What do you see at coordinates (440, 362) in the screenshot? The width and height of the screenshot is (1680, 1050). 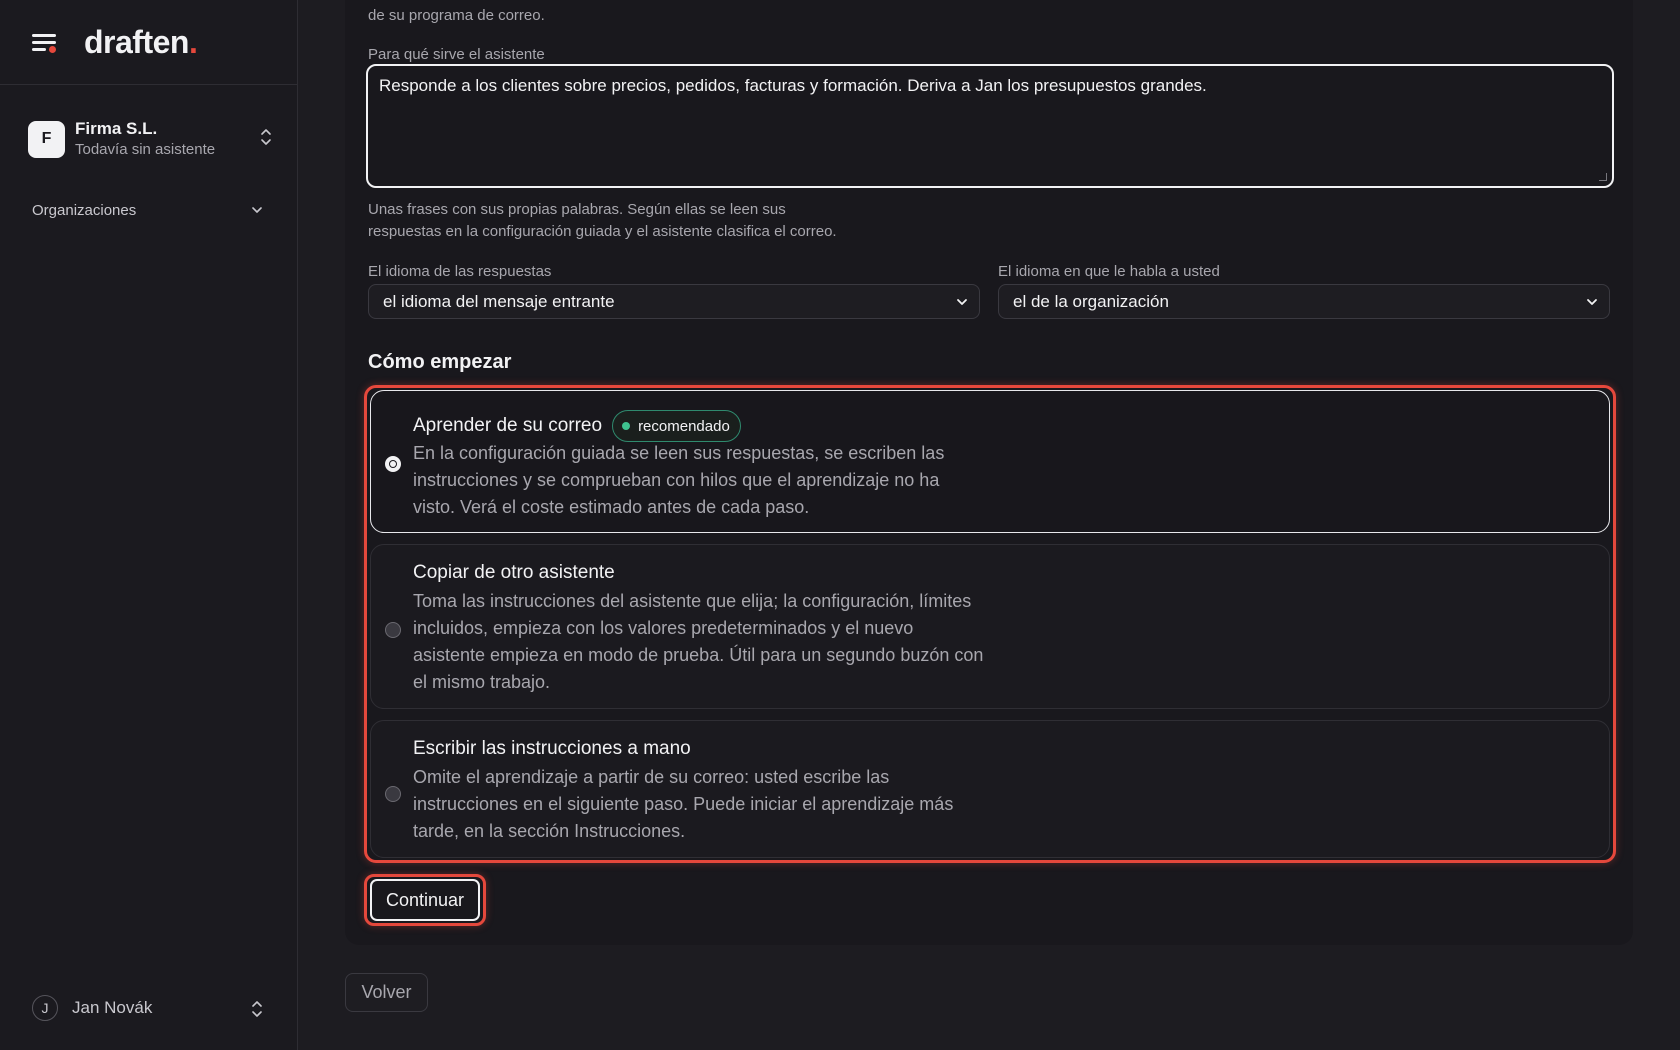 I see `section-title-start: Cómo empezar` at bounding box center [440, 362].